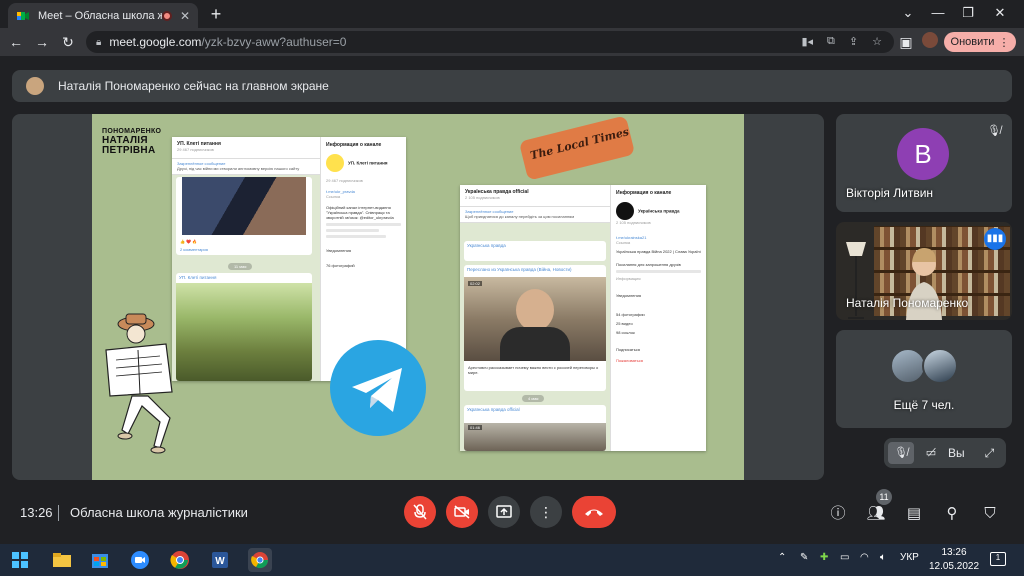 This screenshot has width=1024, height=576. I want to click on chat-icon: ▤, so click(914, 514).